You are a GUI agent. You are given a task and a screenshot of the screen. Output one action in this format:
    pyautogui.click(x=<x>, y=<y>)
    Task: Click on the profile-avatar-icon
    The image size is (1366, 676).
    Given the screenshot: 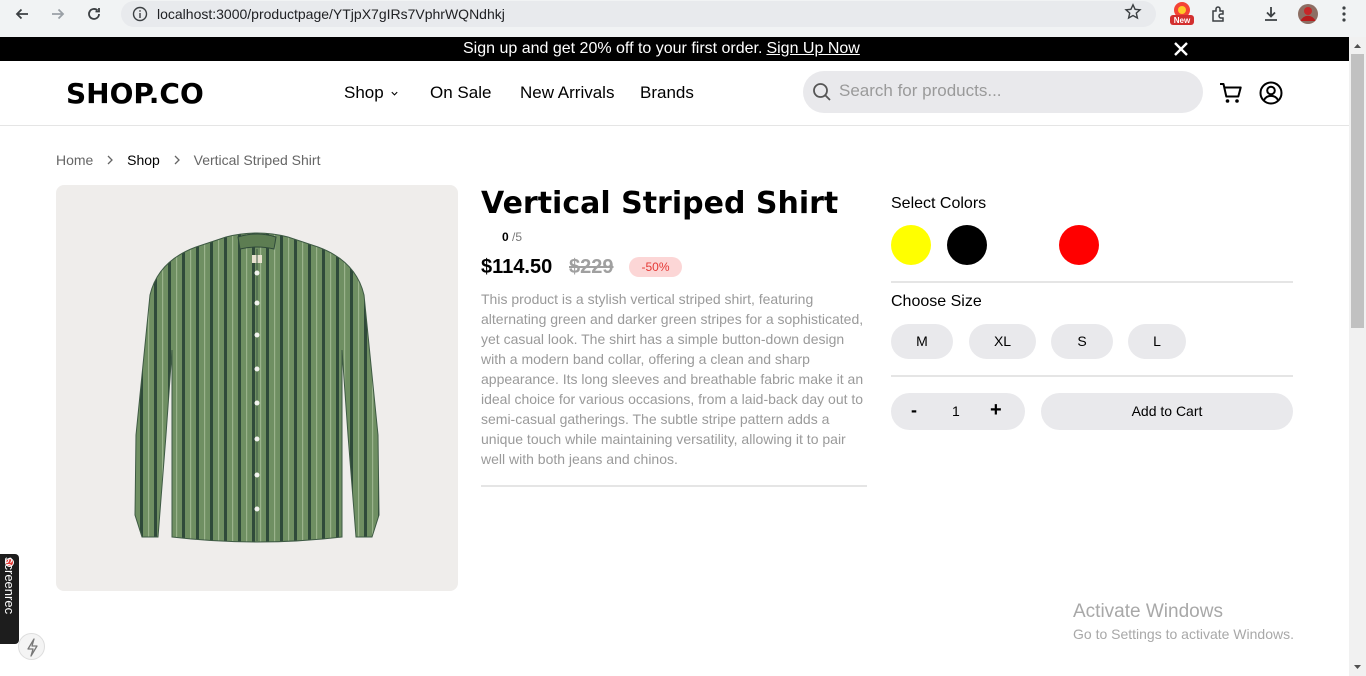 What is the action you would take?
    pyautogui.click(x=1308, y=14)
    